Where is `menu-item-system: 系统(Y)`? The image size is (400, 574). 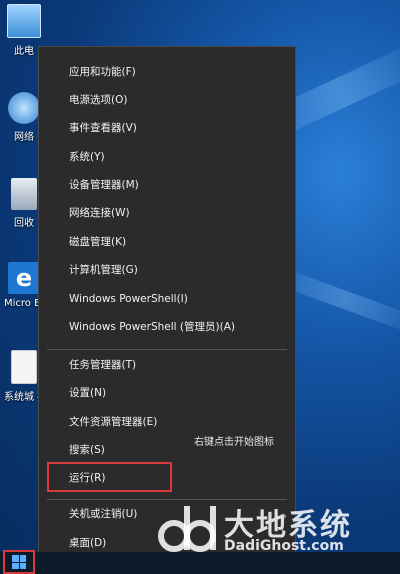 menu-item-system: 系统(Y) is located at coordinates (87, 157).